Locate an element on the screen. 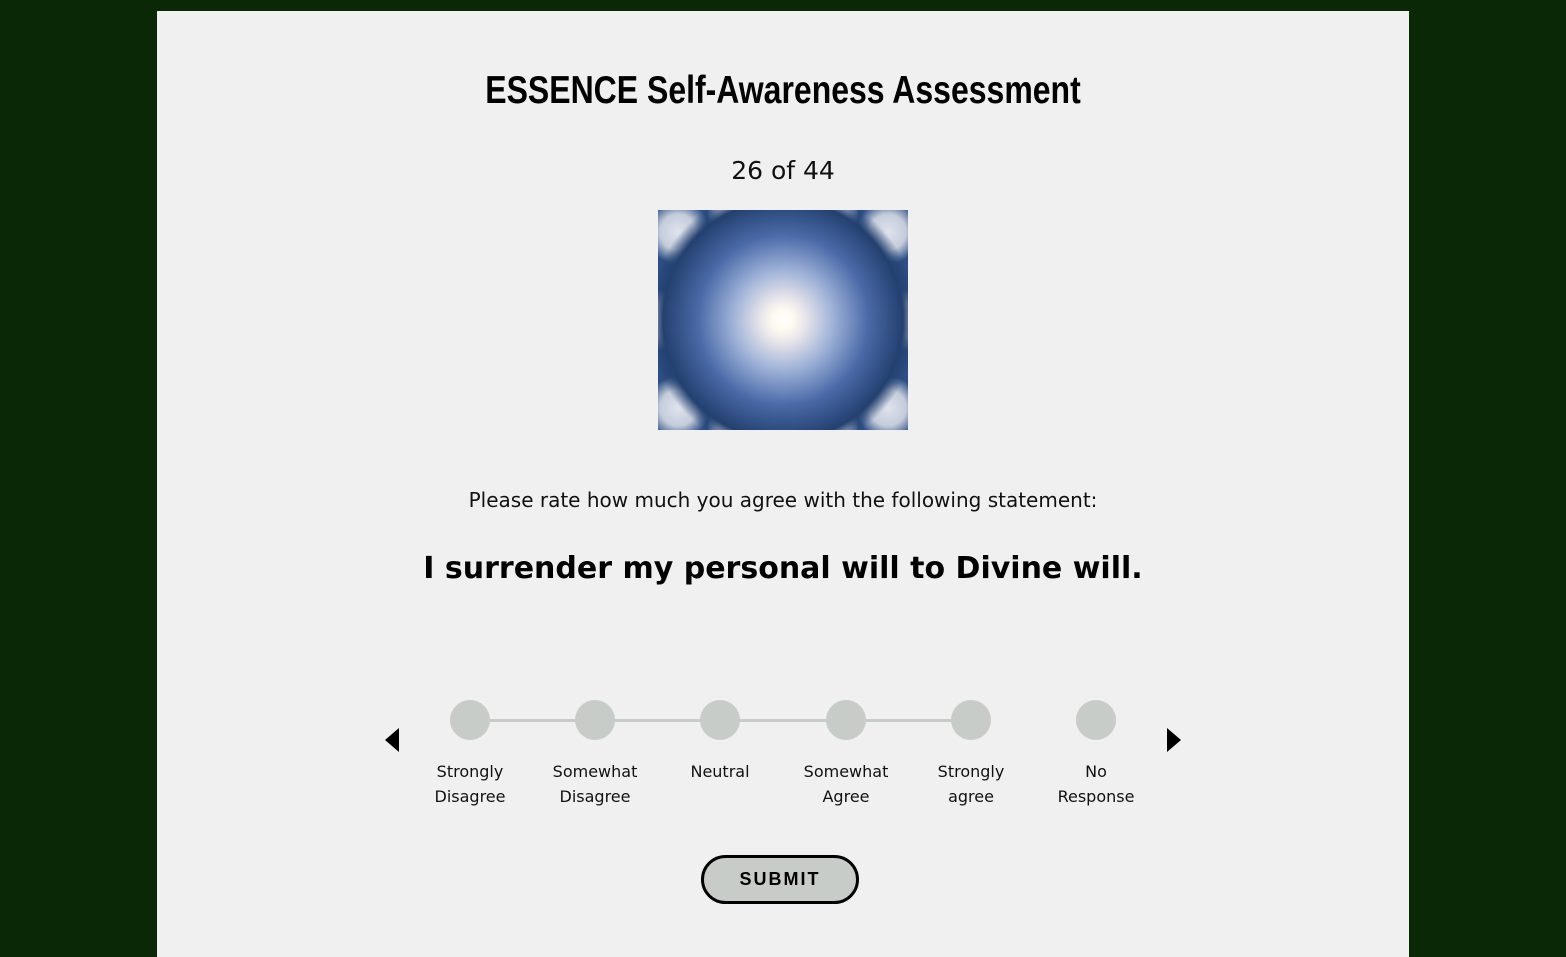 This screenshot has height=957, width=1566. option-neutral: Neutral is located at coordinates (720, 742).